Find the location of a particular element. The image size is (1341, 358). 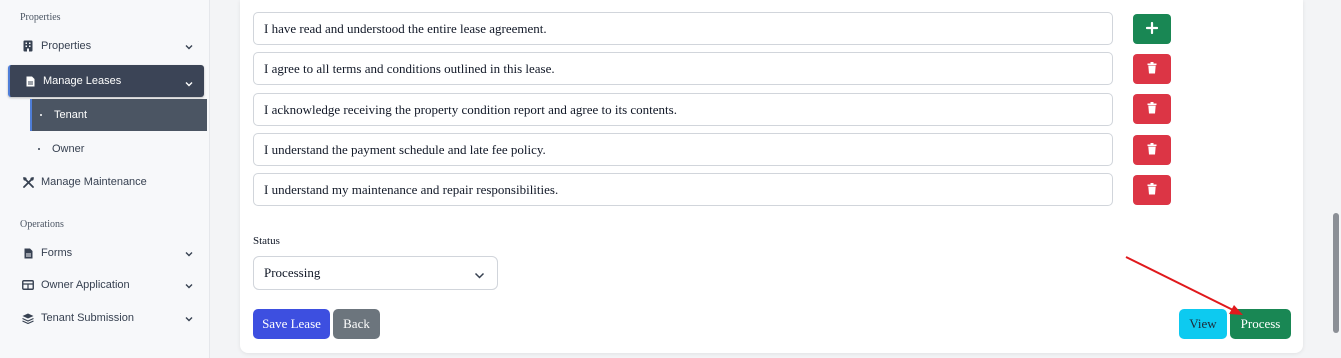

building-icon is located at coordinates (28, 46).